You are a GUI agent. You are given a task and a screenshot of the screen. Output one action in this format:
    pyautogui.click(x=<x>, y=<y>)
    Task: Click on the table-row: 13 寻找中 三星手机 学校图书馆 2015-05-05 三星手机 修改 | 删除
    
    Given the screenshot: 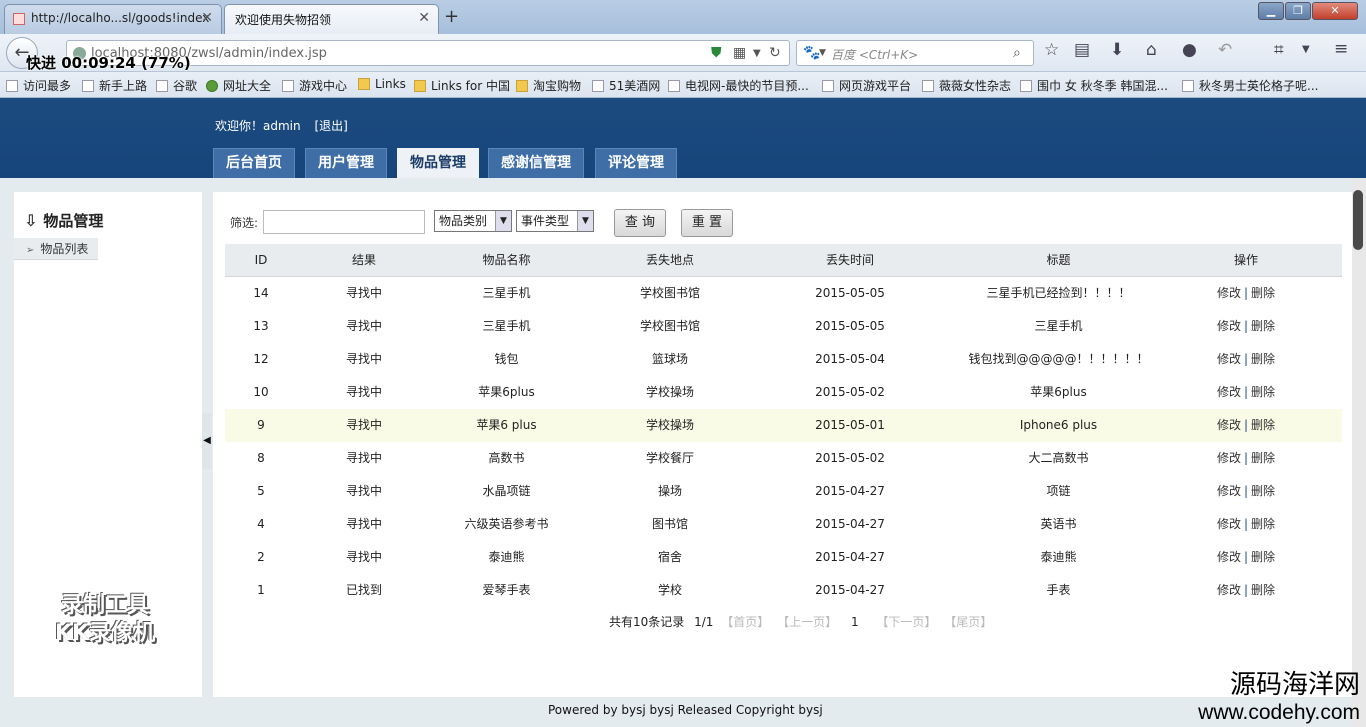 What is the action you would take?
    pyautogui.click(x=783, y=326)
    